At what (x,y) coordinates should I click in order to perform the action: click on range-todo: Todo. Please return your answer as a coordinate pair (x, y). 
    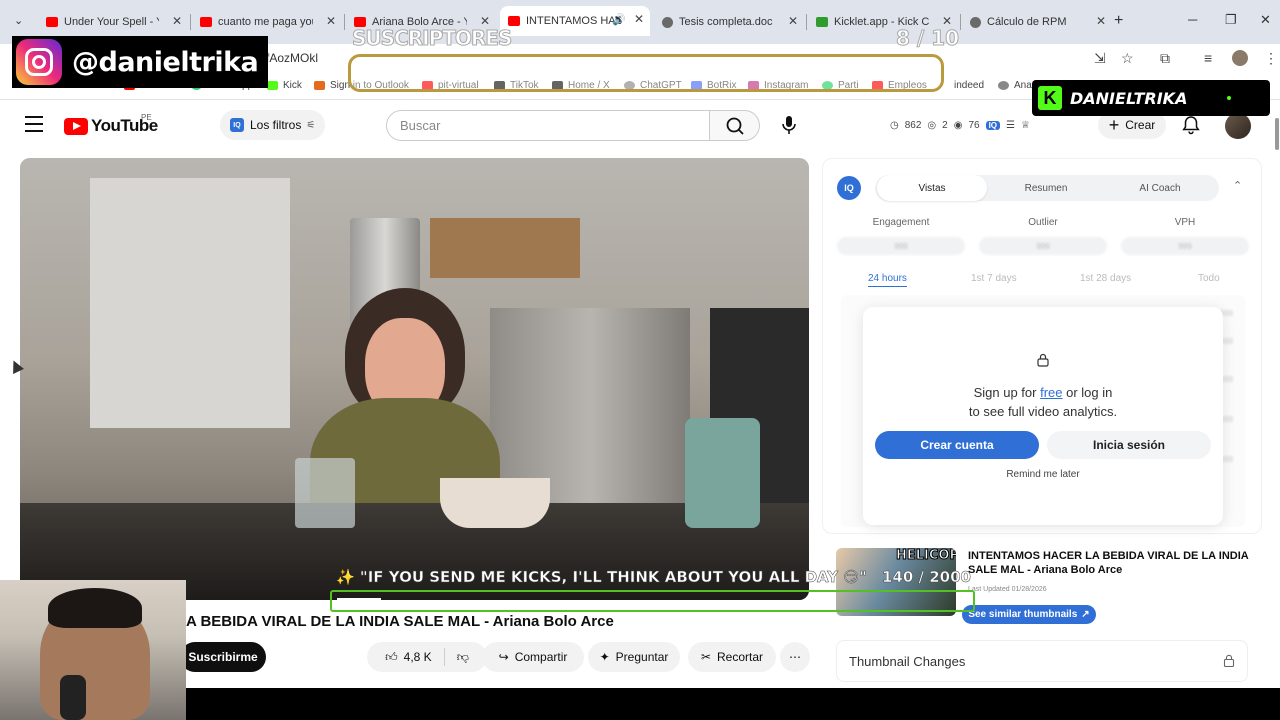
    Looking at the image, I should click on (1209, 278).